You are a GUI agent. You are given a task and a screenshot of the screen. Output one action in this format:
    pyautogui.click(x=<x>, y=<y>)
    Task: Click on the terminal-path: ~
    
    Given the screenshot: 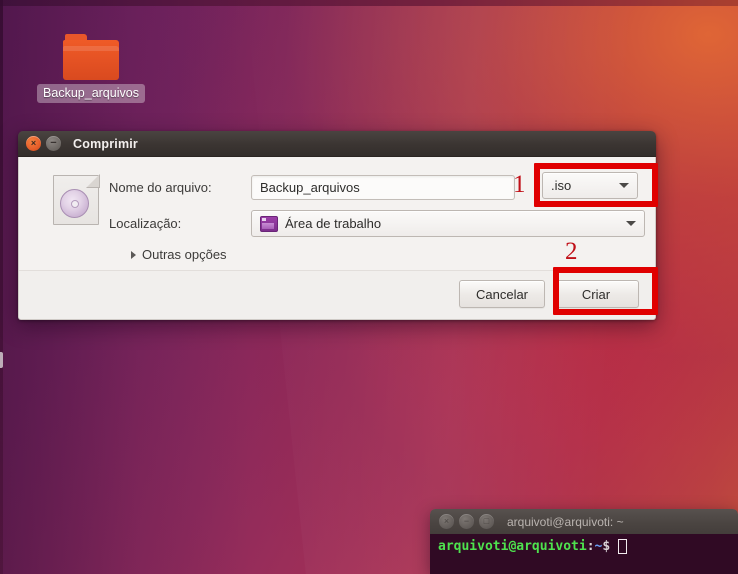 What is the action you would take?
    pyautogui.click(x=598, y=546)
    